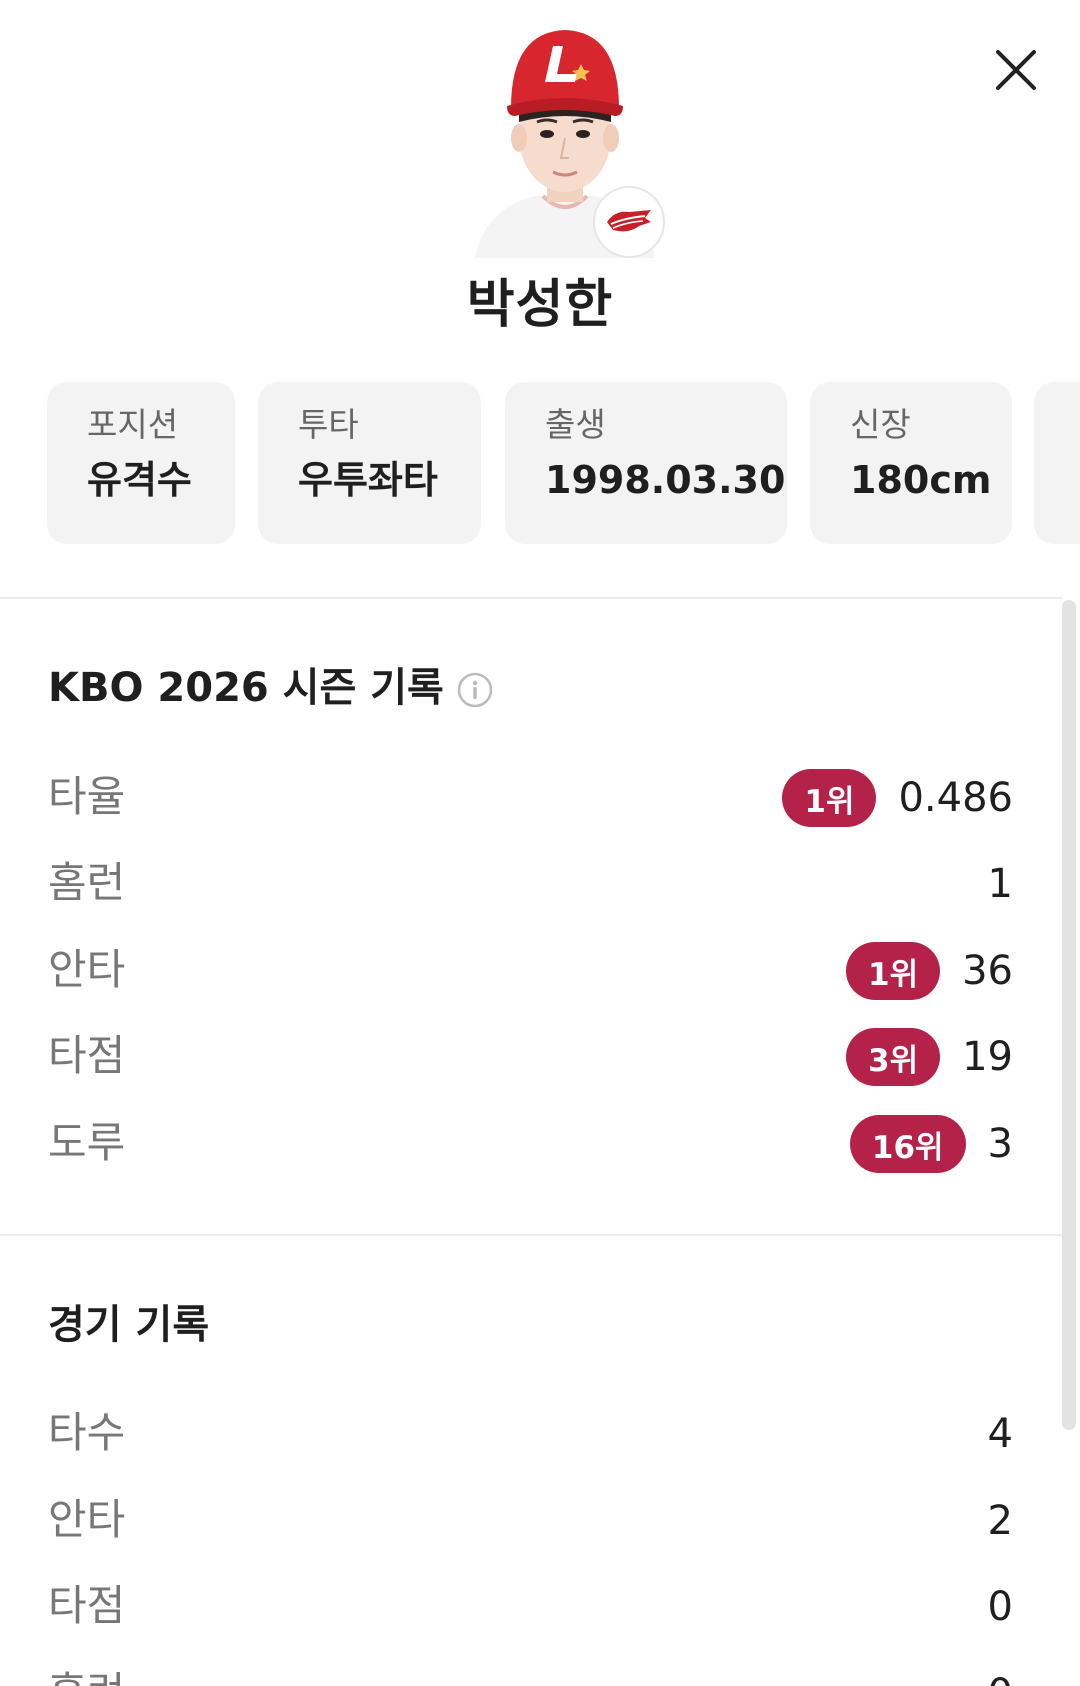 Image resolution: width=1080 pixels, height=1686 pixels. Describe the element at coordinates (987, 1057) in the screenshot. I see `stat-value: 19` at that location.